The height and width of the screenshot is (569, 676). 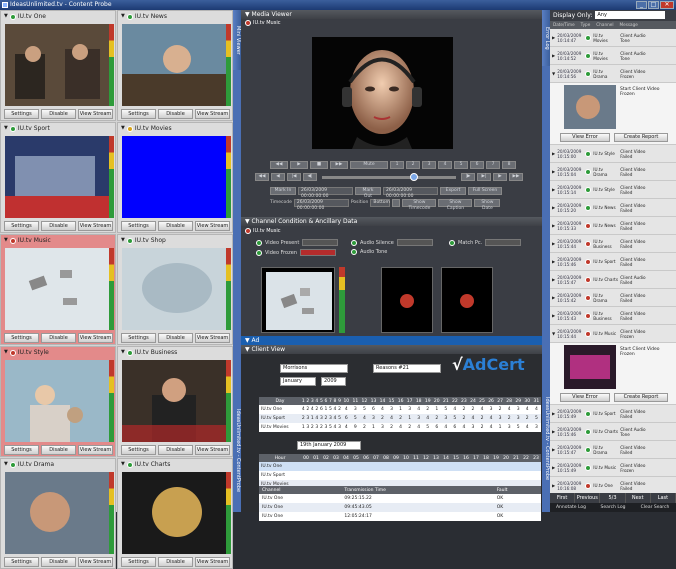 What do you see at coordinates (453, 191) in the screenshot?
I see `export-button: Export` at bounding box center [453, 191].